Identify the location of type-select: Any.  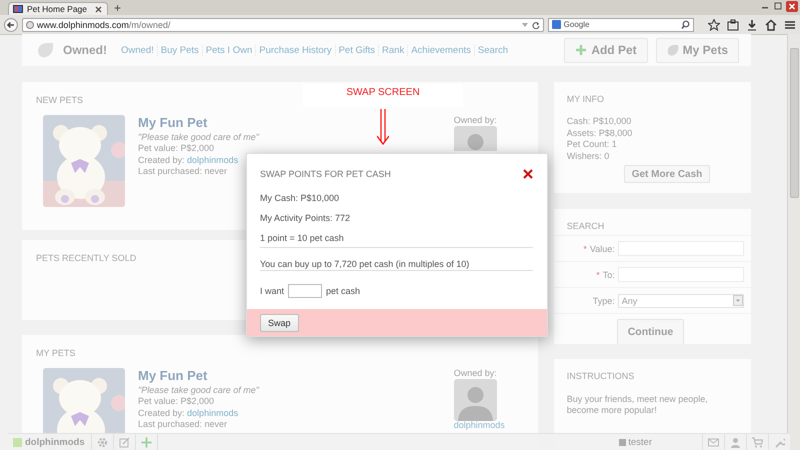
(681, 301).